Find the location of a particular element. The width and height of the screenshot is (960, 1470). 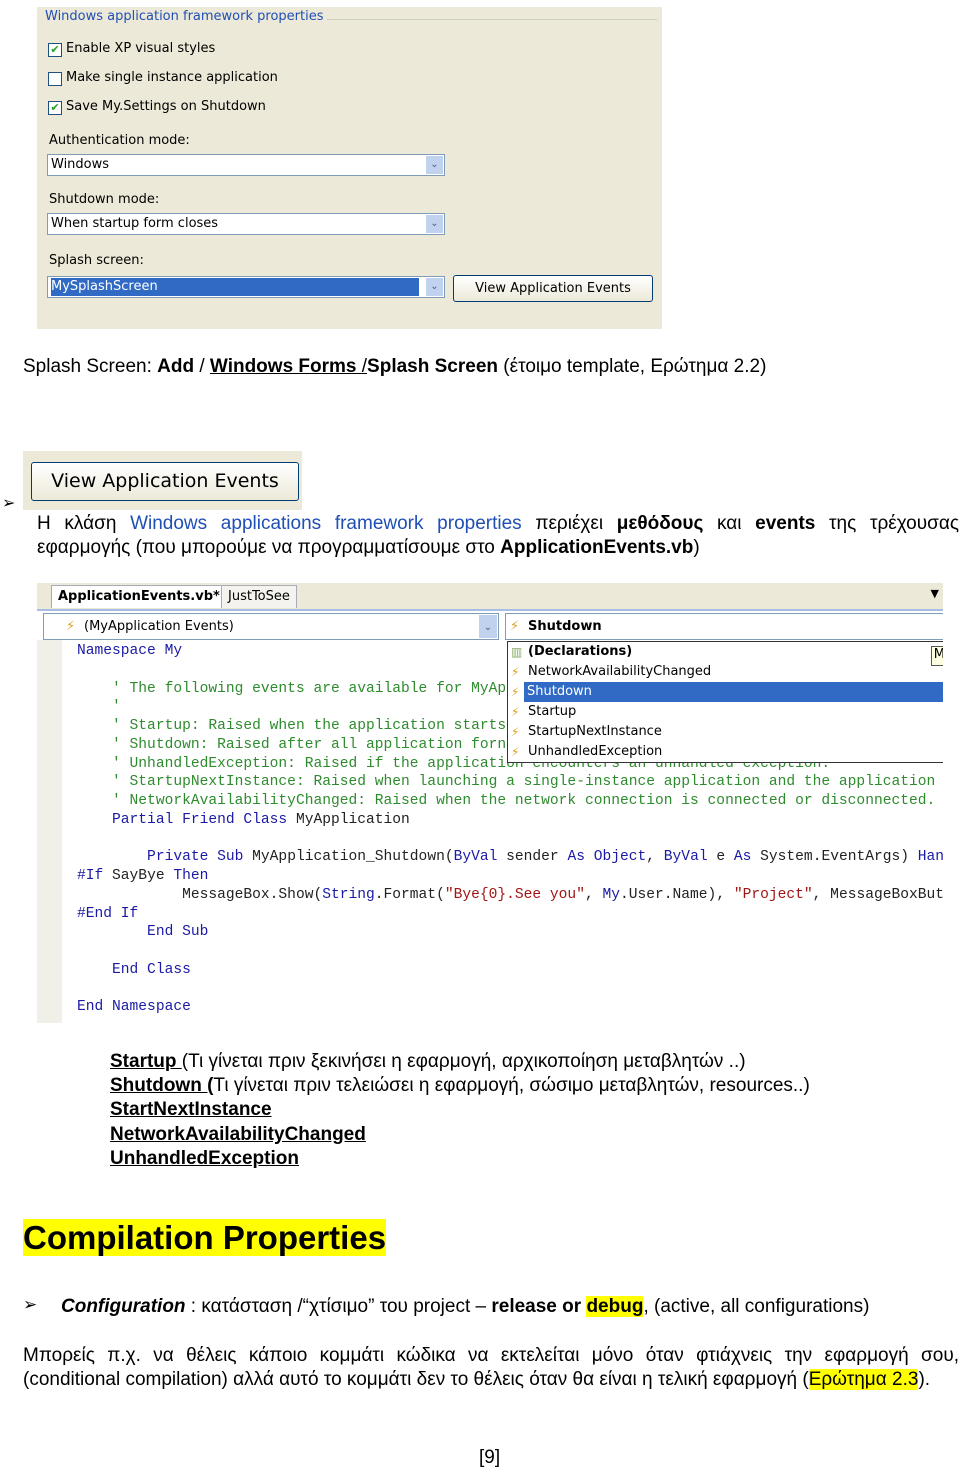

item-label: UnhandledException is located at coordinates (595, 751).